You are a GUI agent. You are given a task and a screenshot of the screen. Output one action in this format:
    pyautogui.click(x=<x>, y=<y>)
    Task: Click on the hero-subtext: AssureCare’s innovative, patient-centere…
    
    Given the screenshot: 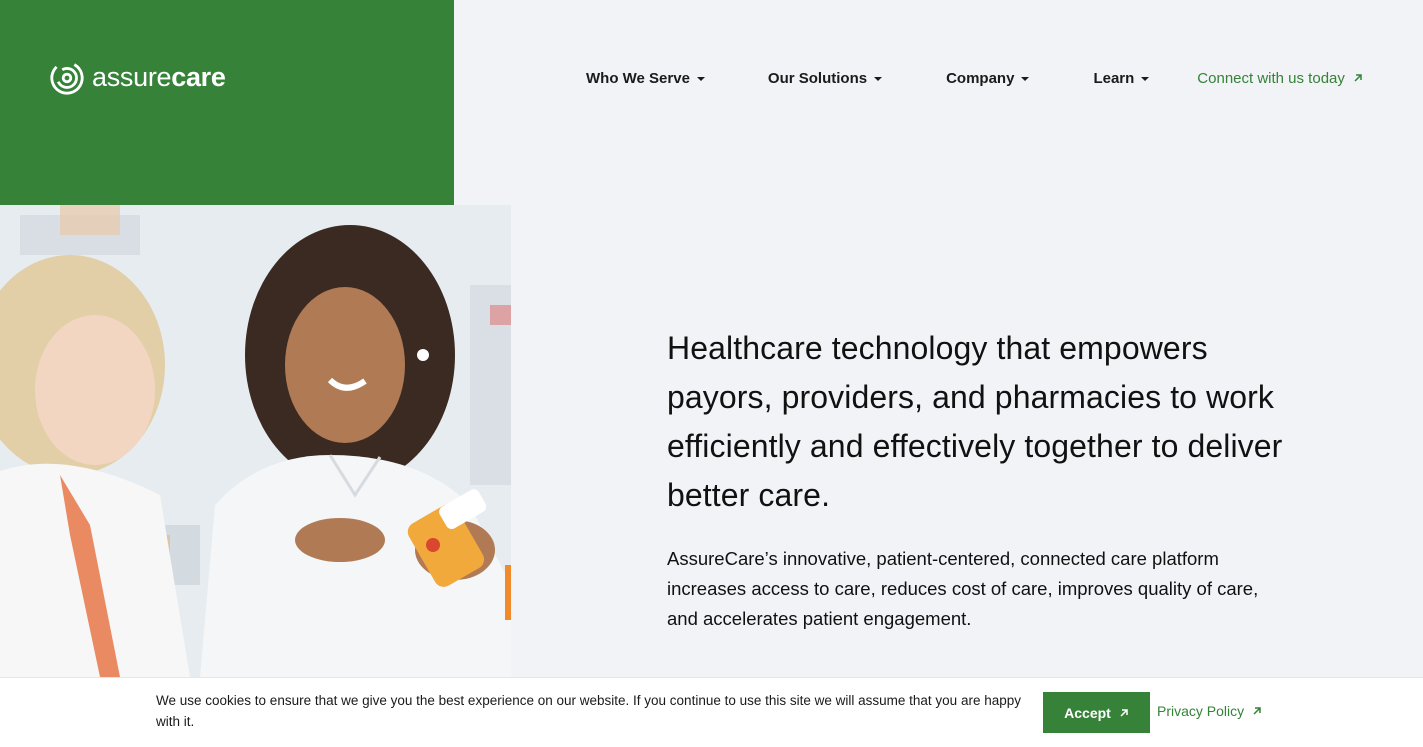 What is the action you would take?
    pyautogui.click(x=963, y=588)
    